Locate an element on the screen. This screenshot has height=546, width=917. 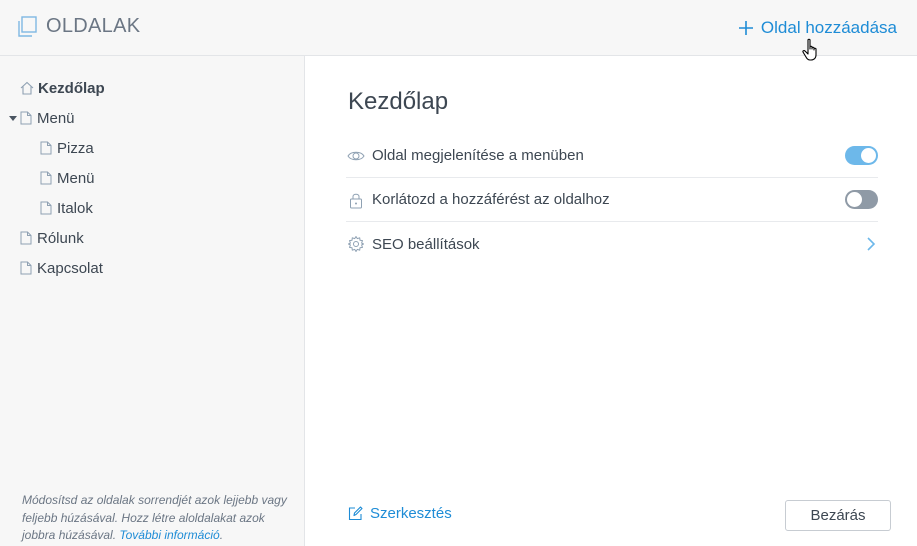
restrict-access-toggle is located at coordinates (861, 199).